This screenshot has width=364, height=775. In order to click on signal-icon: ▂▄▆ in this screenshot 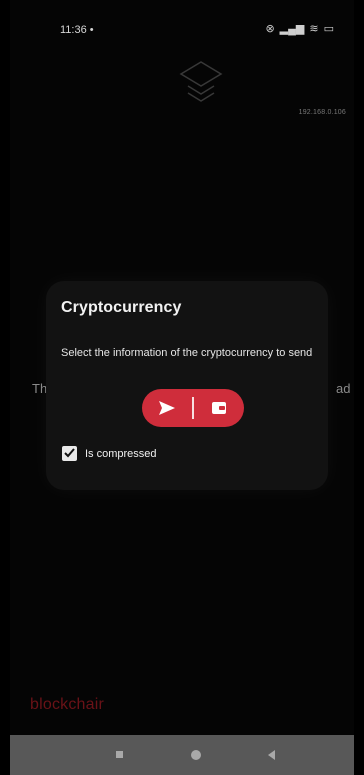, I will do `click(292, 29)`.